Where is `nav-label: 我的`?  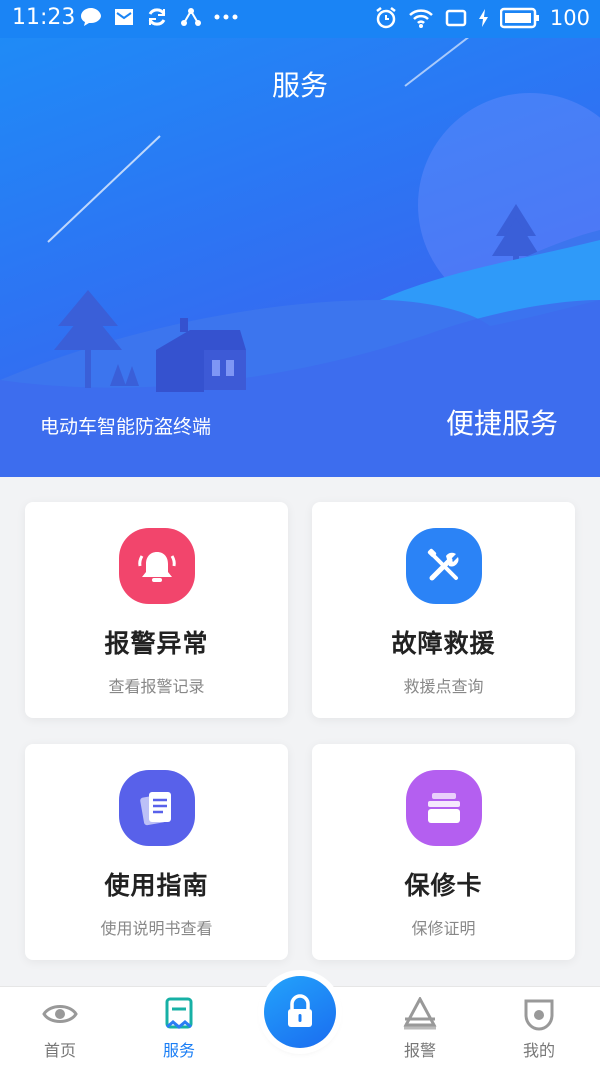
nav-label: 我的 is located at coordinates (538, 1050).